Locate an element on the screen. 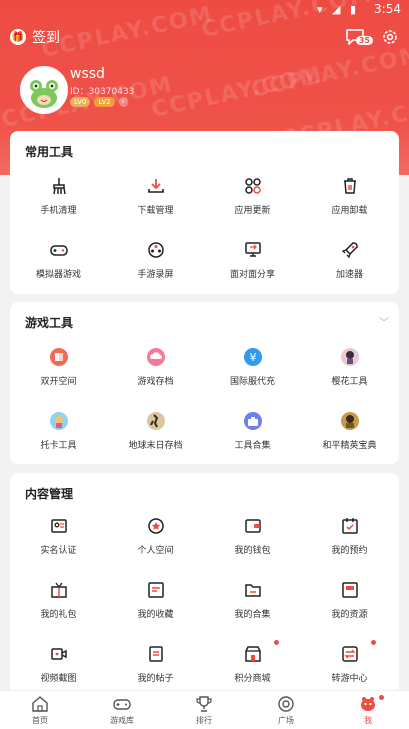 The image size is (409, 729). item-label: 加速器 is located at coordinates (349, 275).